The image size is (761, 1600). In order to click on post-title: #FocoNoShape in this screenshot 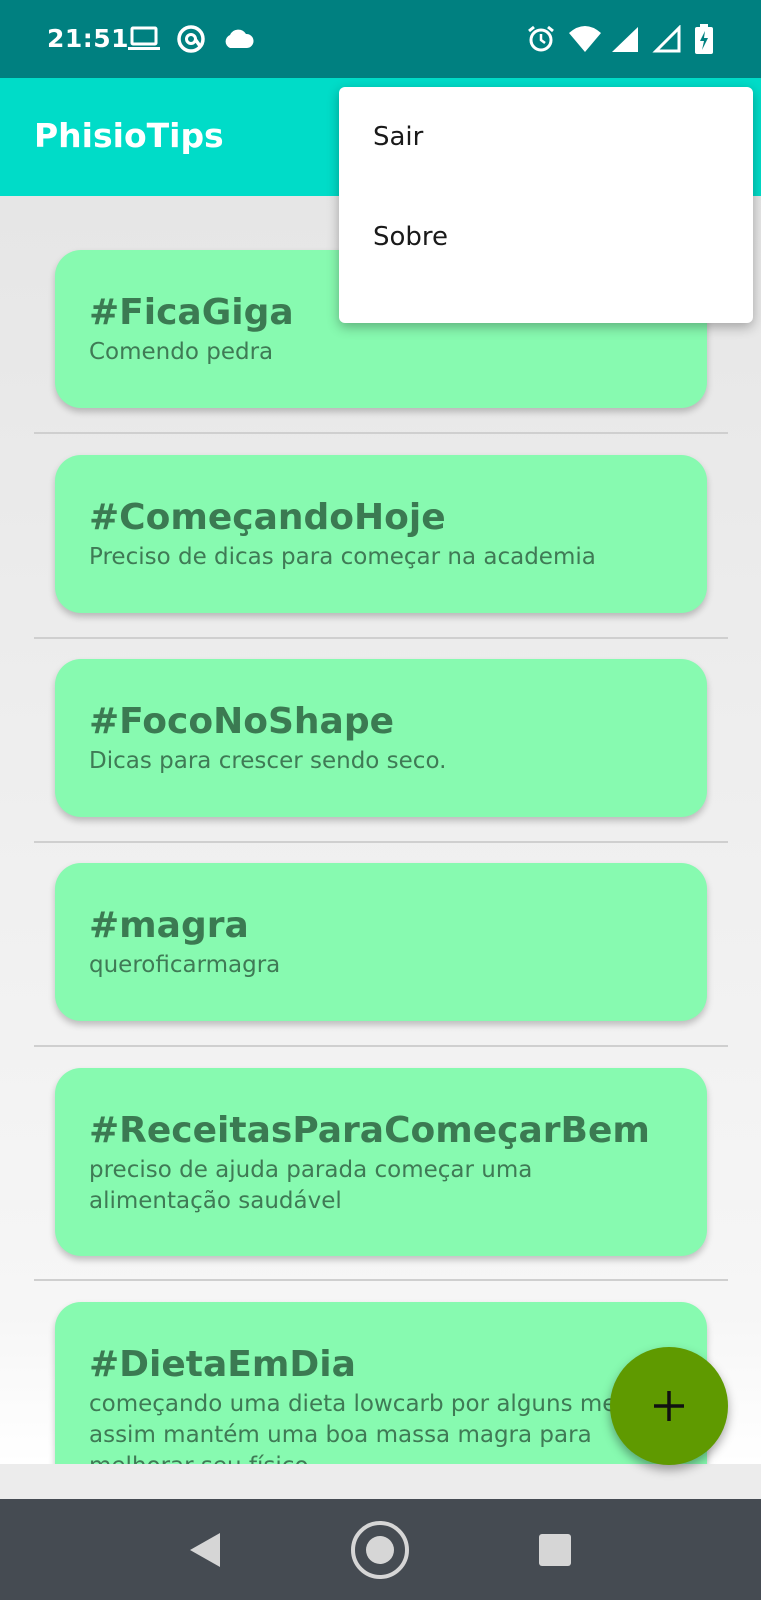, I will do `click(241, 721)`.